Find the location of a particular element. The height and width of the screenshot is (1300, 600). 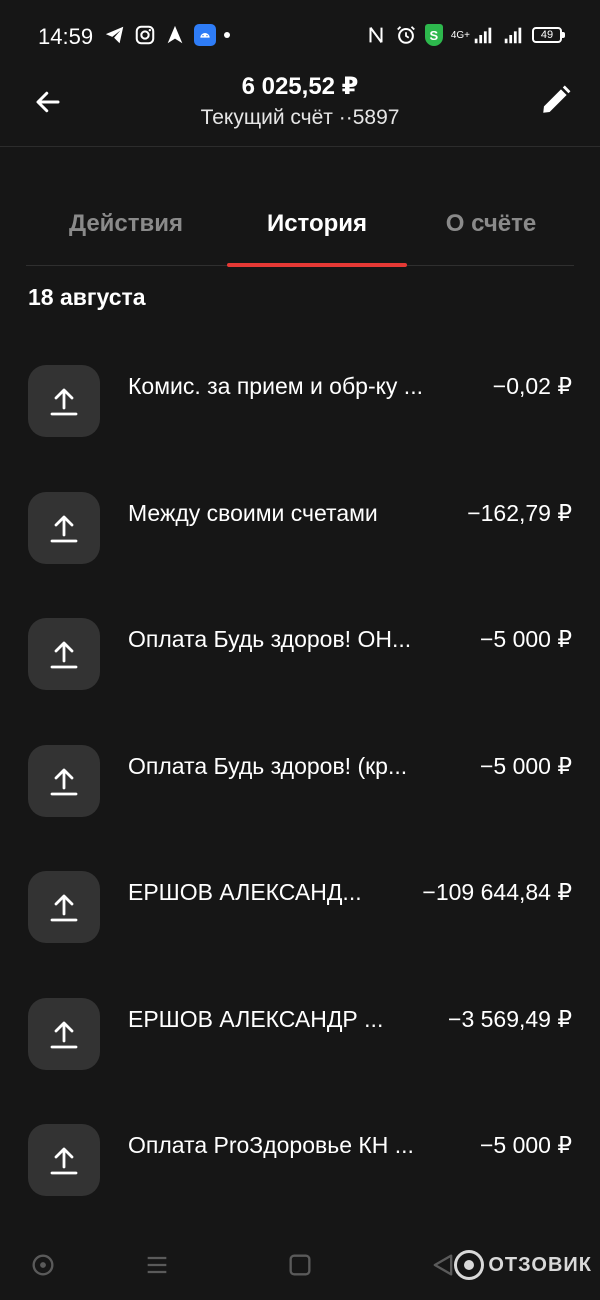

android-icon is located at coordinates (205, 35).